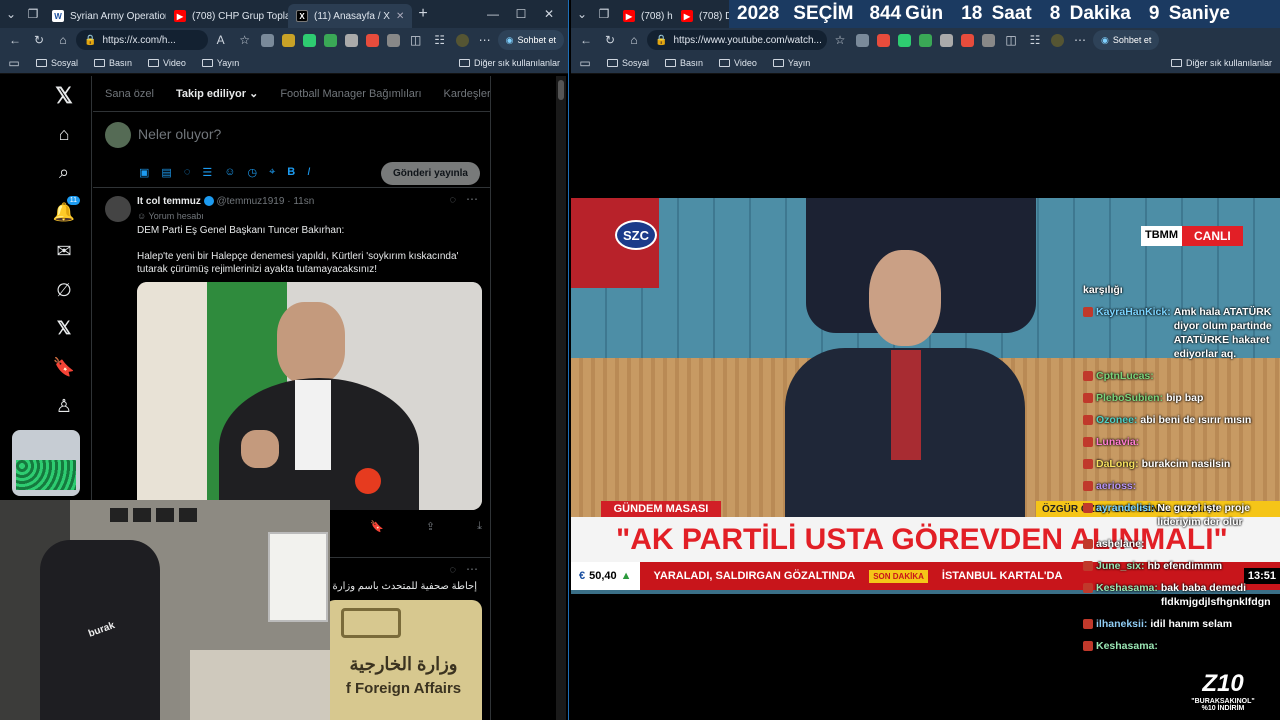 Image resolution: width=1280 pixels, height=720 pixels. What do you see at coordinates (144, 172) in the screenshot?
I see `image-icon: ▣` at bounding box center [144, 172].